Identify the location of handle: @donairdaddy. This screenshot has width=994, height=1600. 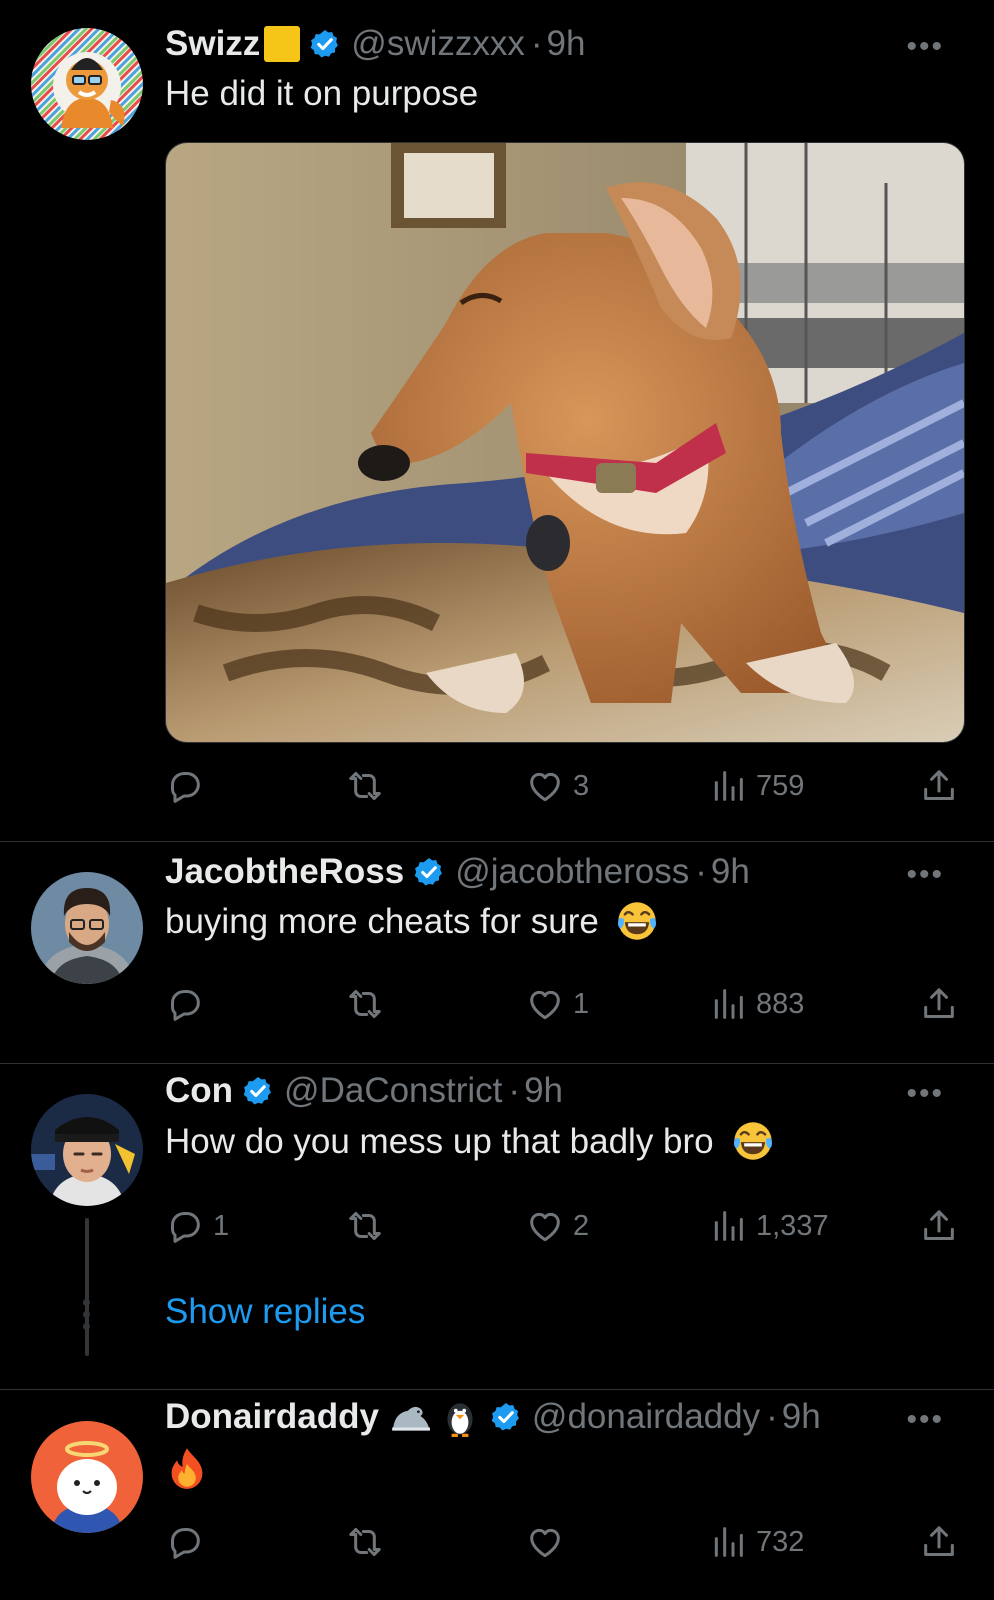
(646, 1417).